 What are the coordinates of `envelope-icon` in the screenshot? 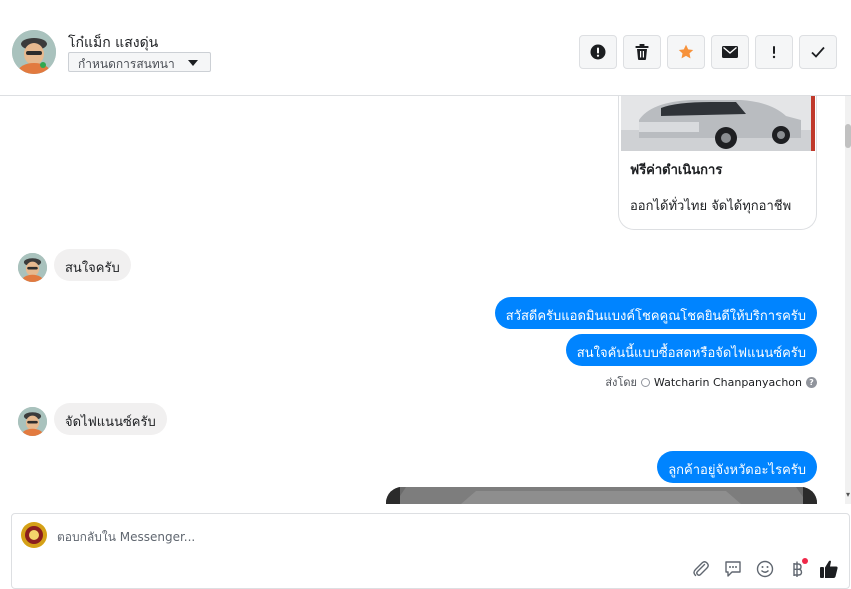 It's located at (730, 52).